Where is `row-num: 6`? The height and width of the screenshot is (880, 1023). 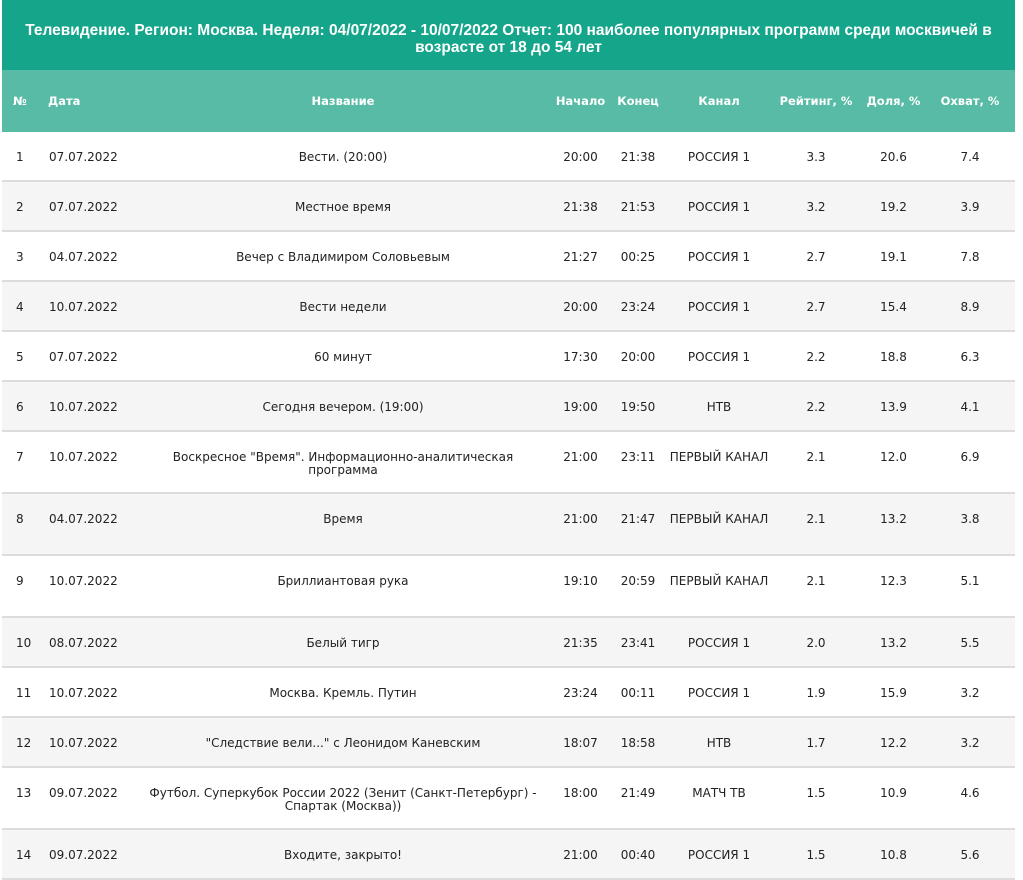 row-num: 6 is located at coordinates (20, 407).